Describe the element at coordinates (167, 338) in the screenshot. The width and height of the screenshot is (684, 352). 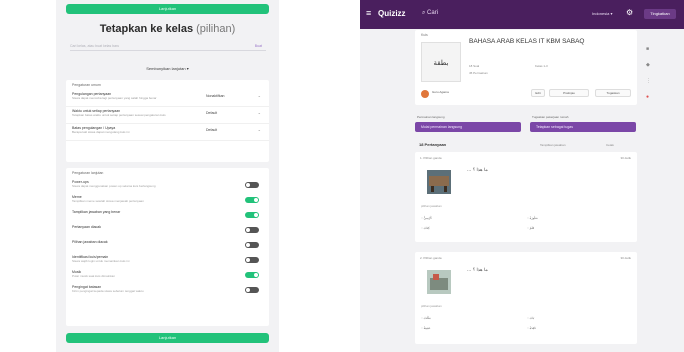
I see `continue-button-bottom: Lanjutkan` at that location.